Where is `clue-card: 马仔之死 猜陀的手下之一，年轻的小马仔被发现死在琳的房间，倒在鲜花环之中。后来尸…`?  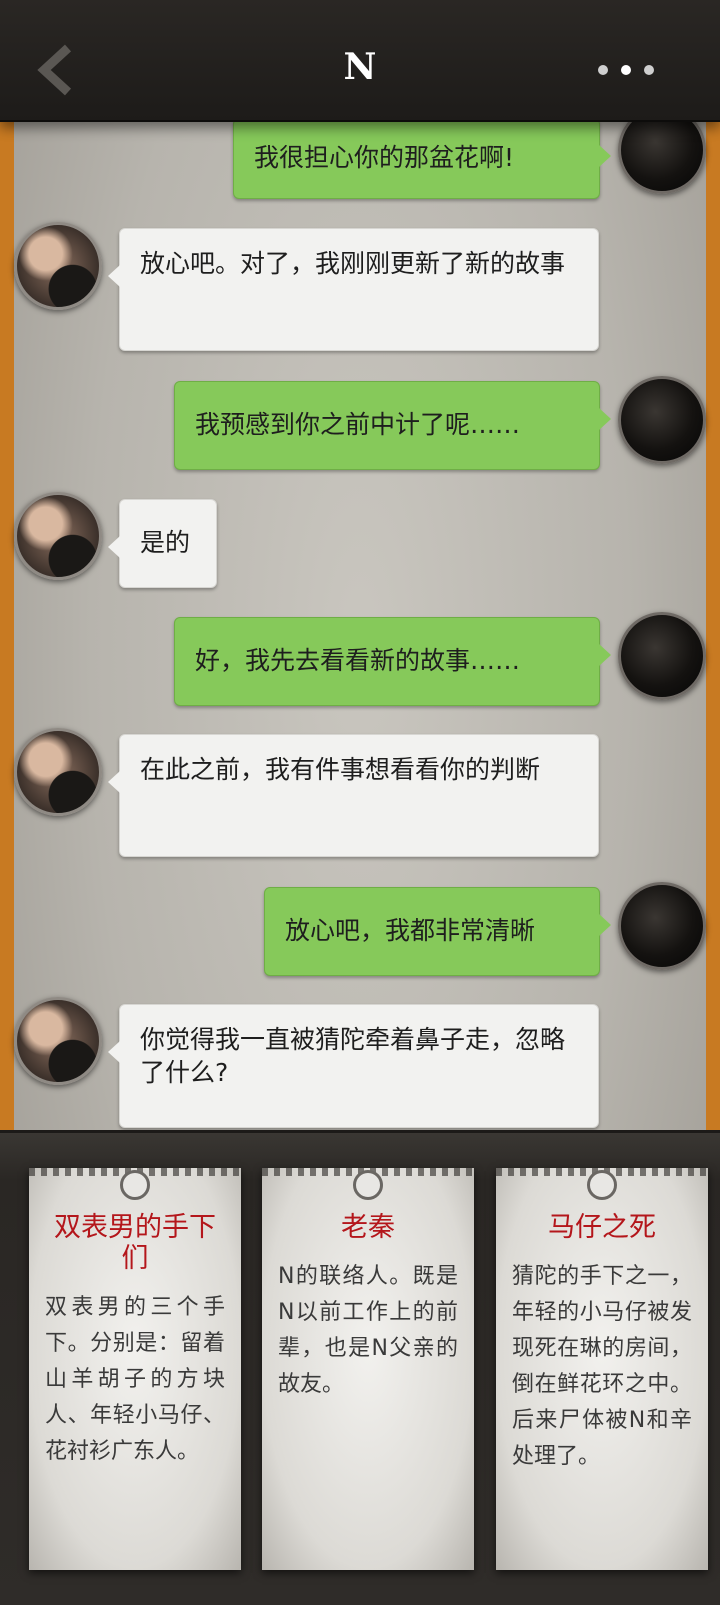
clue-card: 马仔之死 猜陀的手下之一，年轻的小马仔被发现死在琳的房间，倒在鲜花环之中。后来尸… is located at coordinates (602, 1369).